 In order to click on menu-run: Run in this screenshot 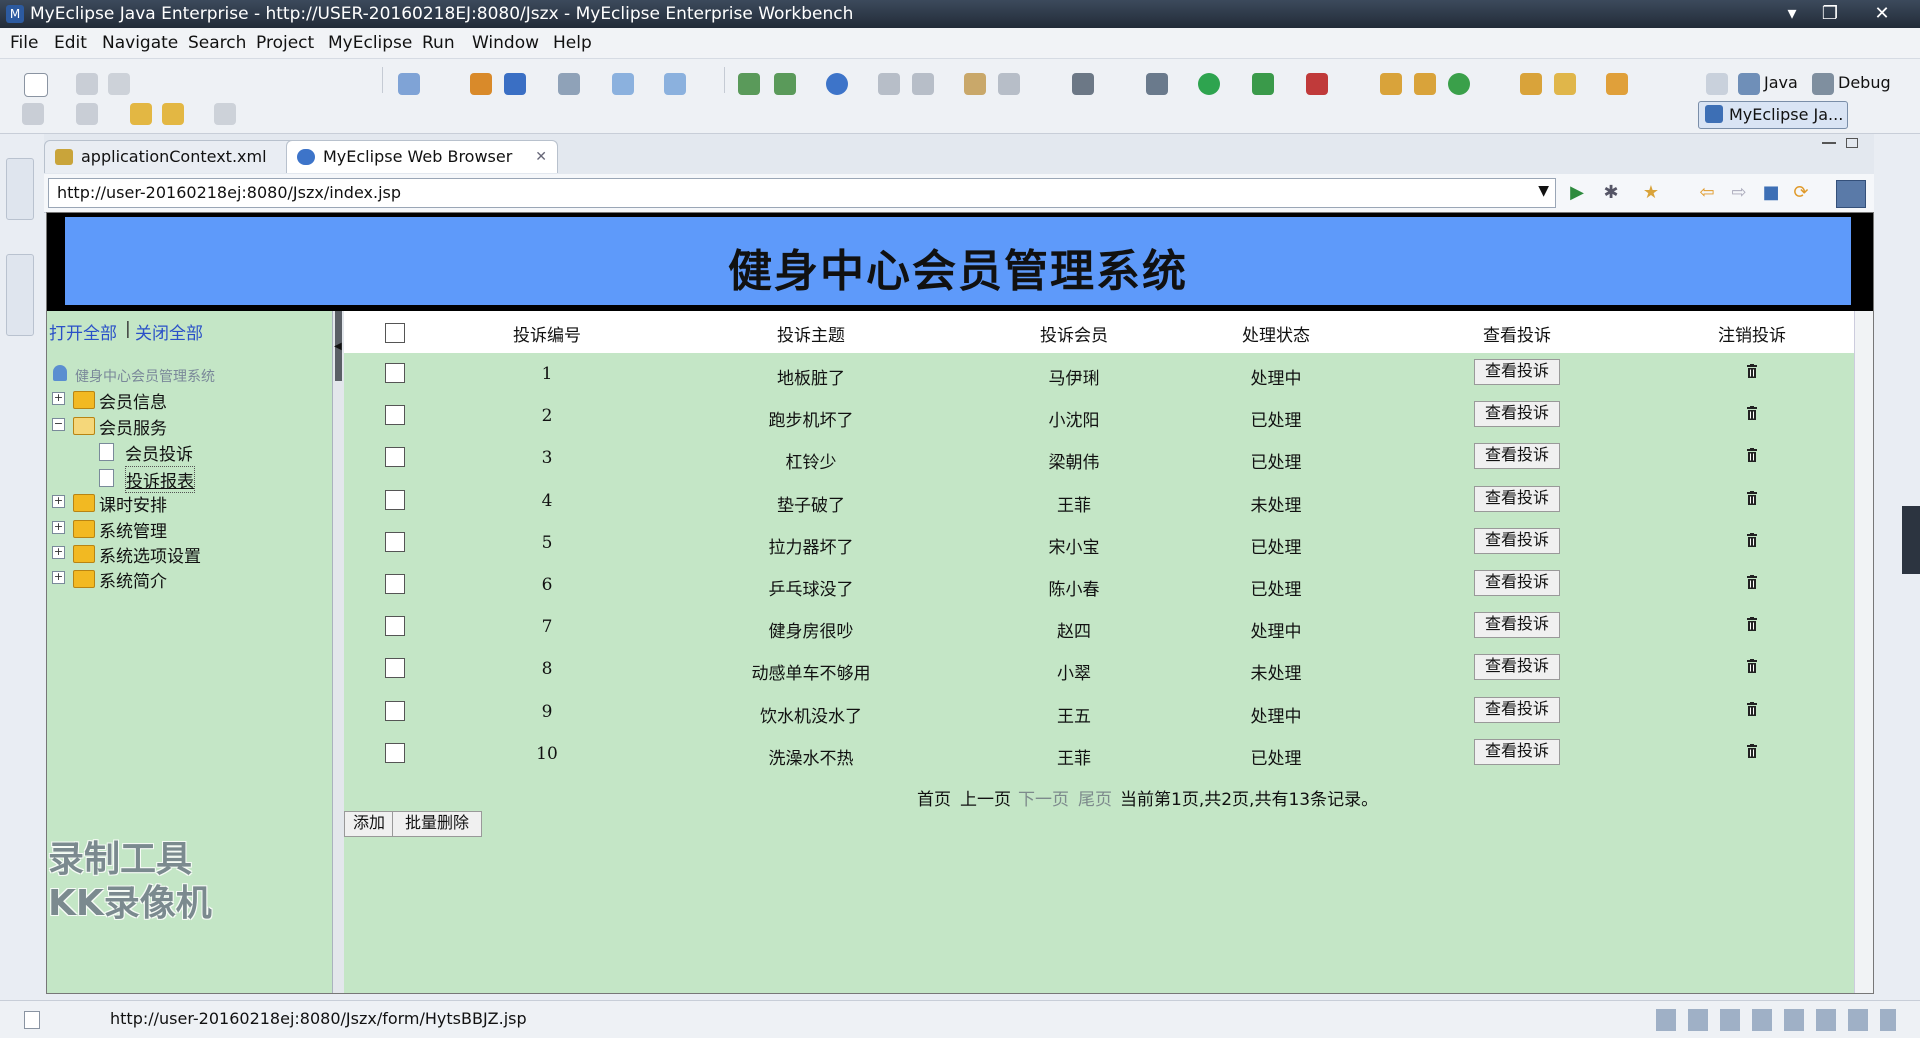, I will do `click(438, 43)`.